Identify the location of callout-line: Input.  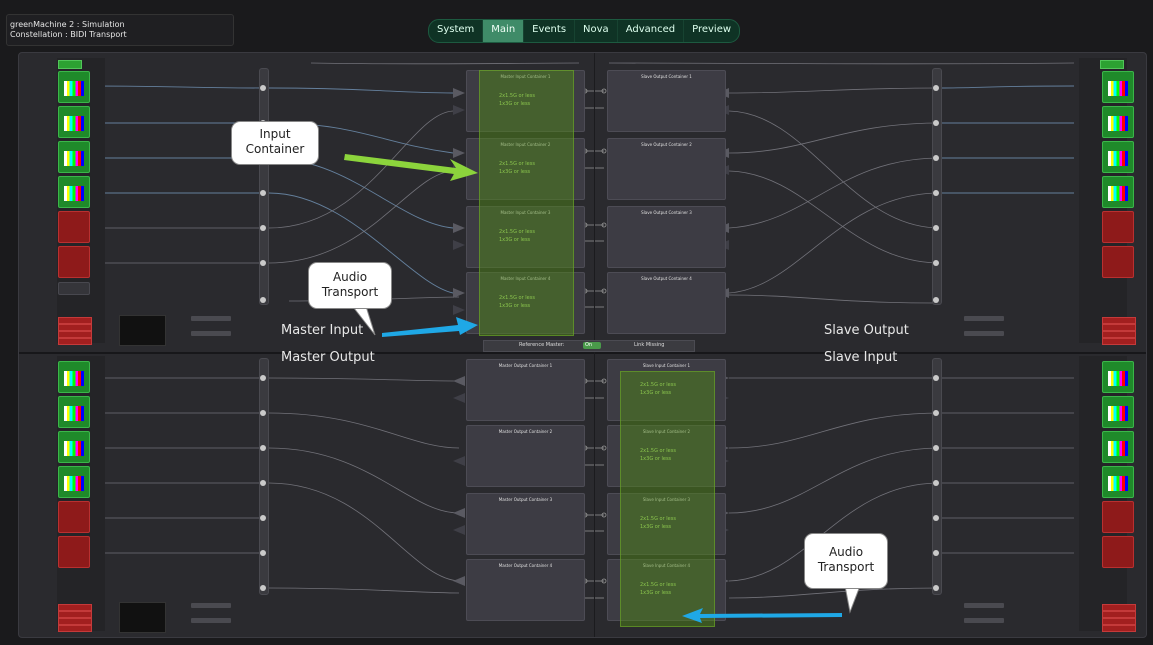
(275, 134).